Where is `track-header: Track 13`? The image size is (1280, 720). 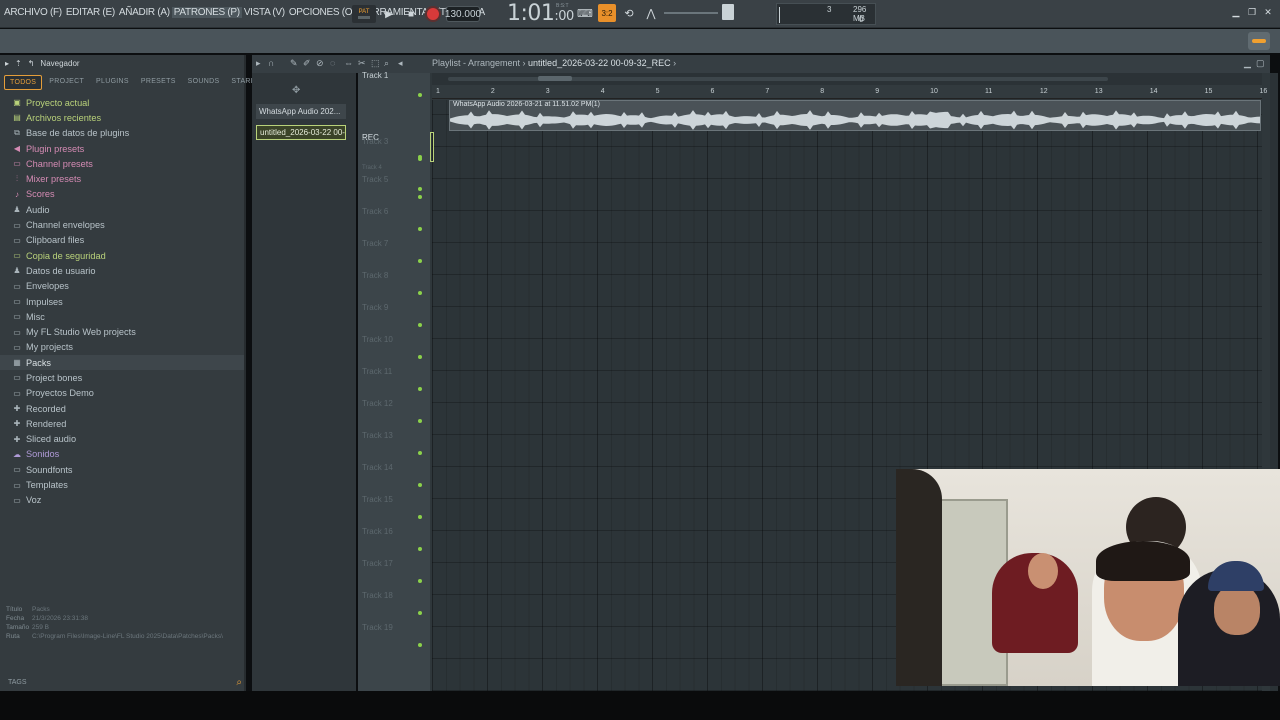
track-header: Track 13 is located at coordinates (394, 446).